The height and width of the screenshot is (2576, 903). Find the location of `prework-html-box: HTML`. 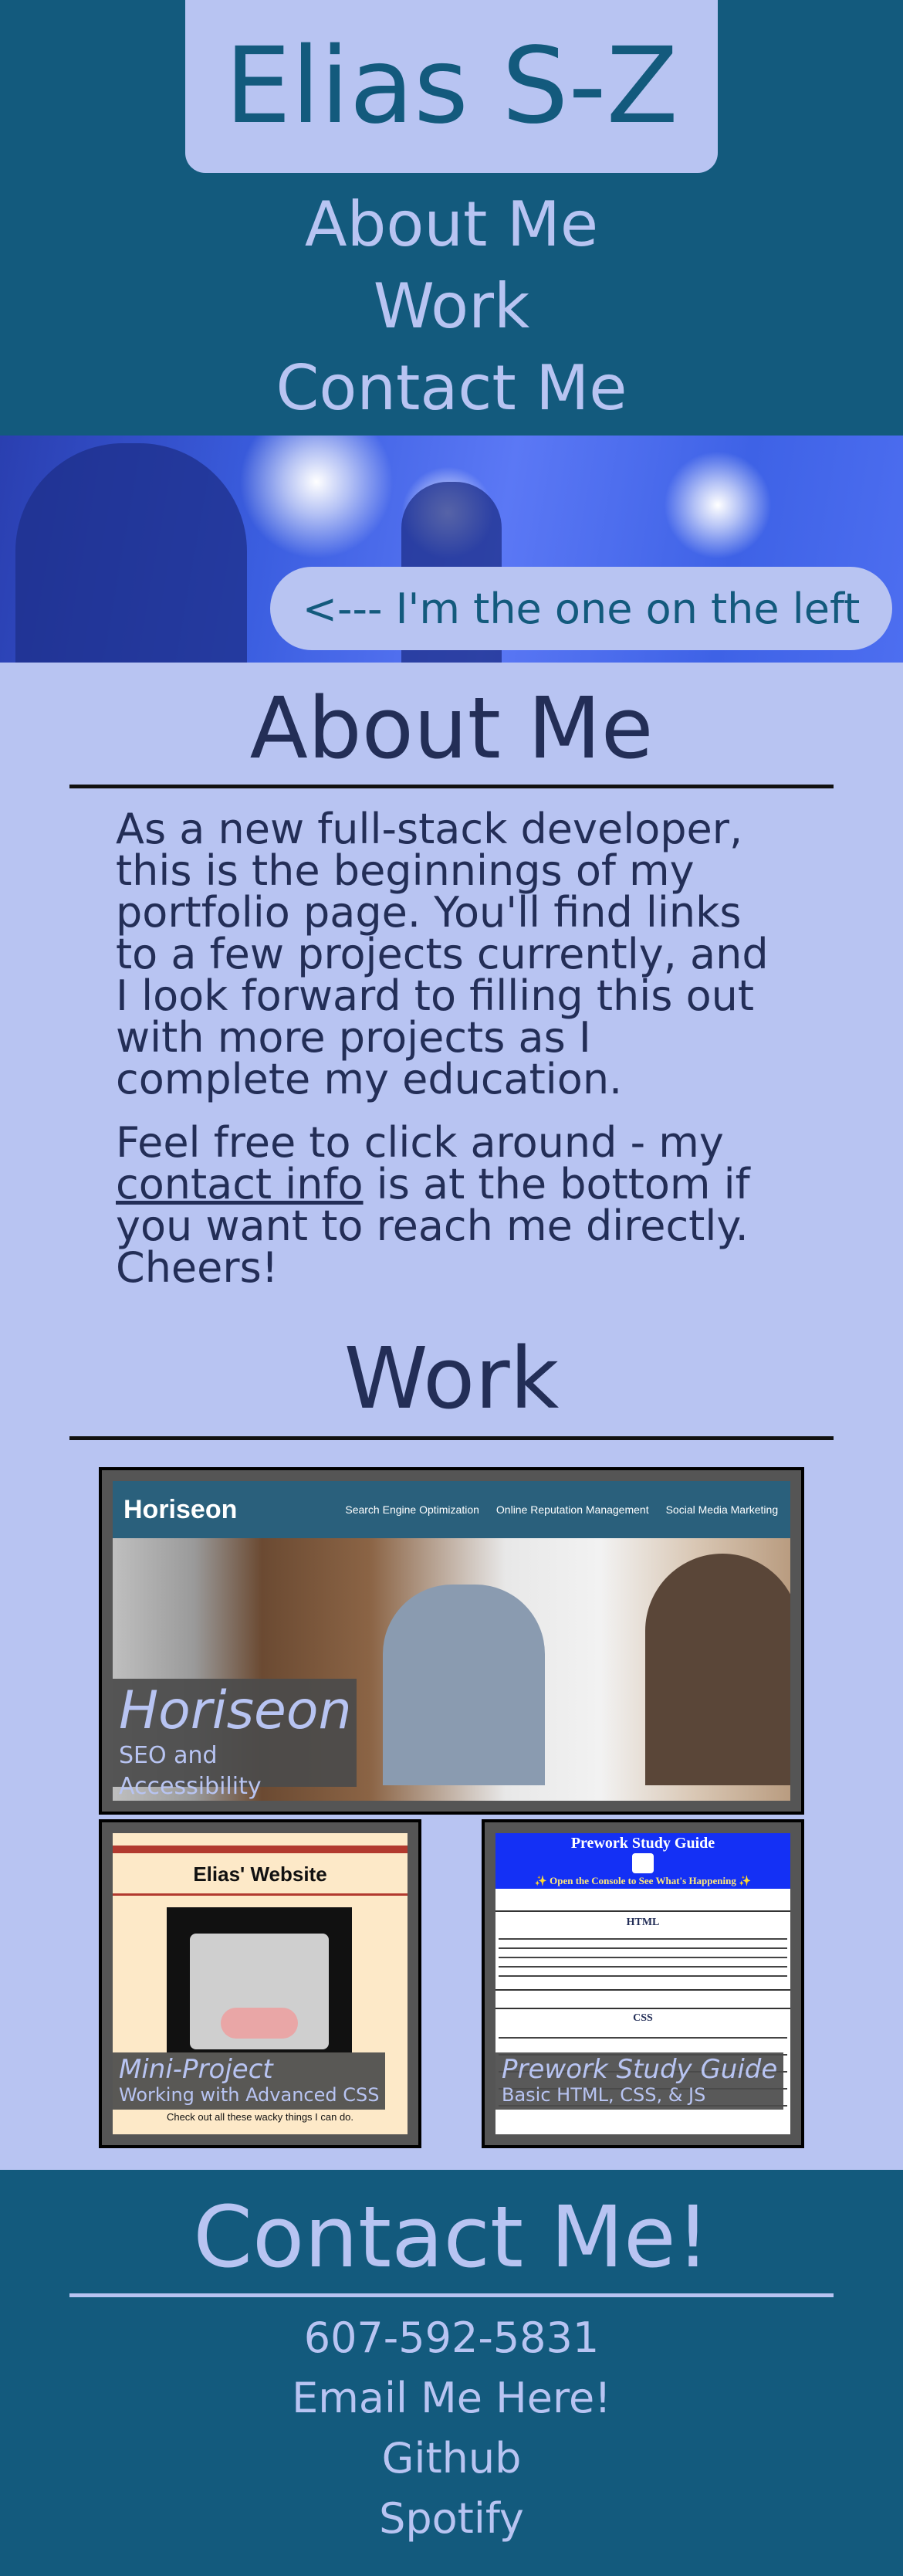

prework-html-box: HTML is located at coordinates (642, 1950).